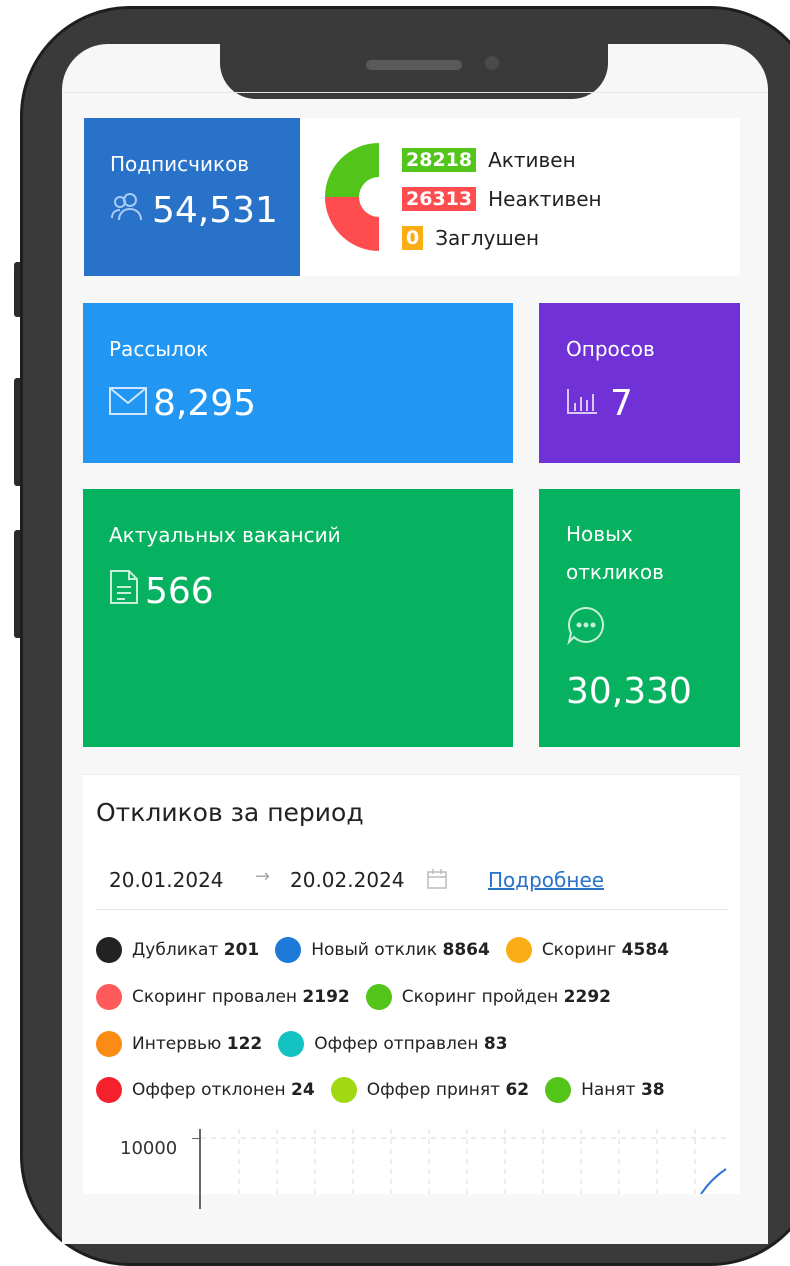  What do you see at coordinates (437, 881) in the screenshot?
I see `calendar-icon` at bounding box center [437, 881].